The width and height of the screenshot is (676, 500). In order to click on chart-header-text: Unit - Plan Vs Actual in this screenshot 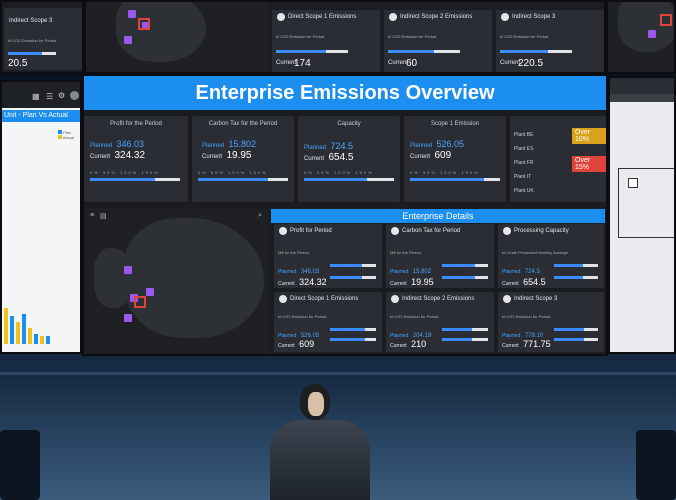, I will do `click(36, 115)`.